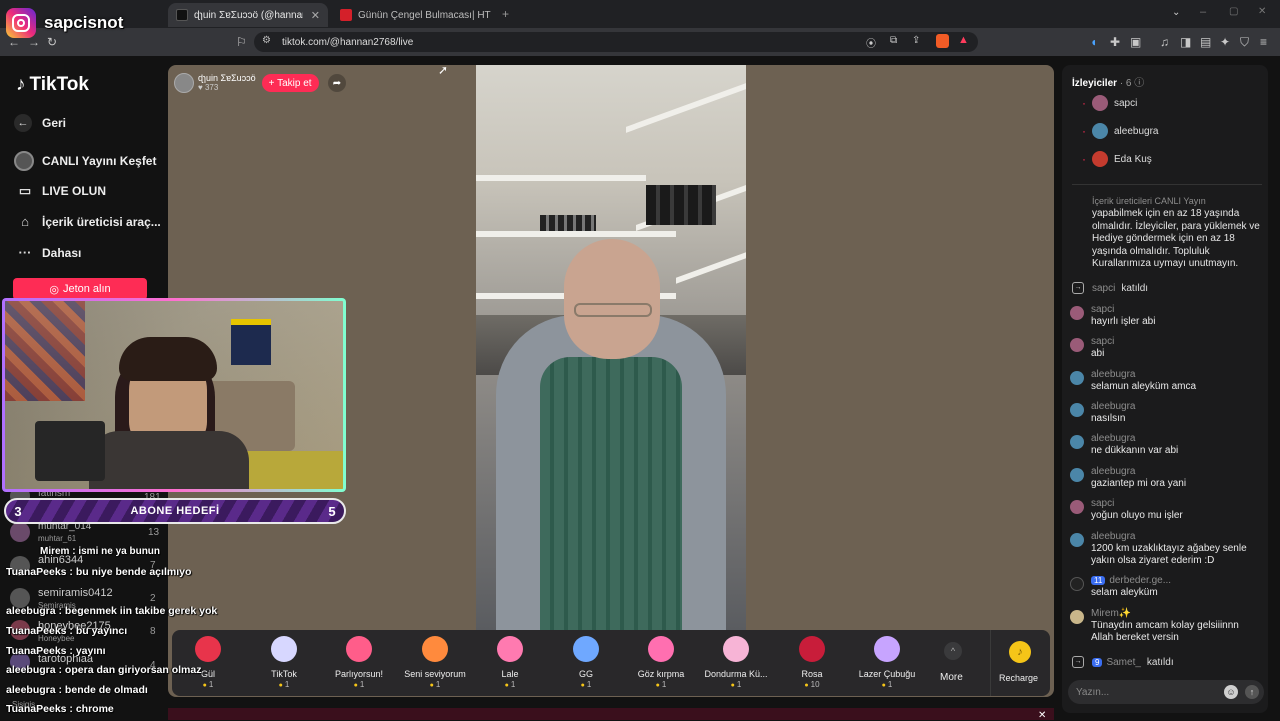 The height and width of the screenshot is (721, 1280). I want to click on viewer-item: sapci, so click(1109, 103).